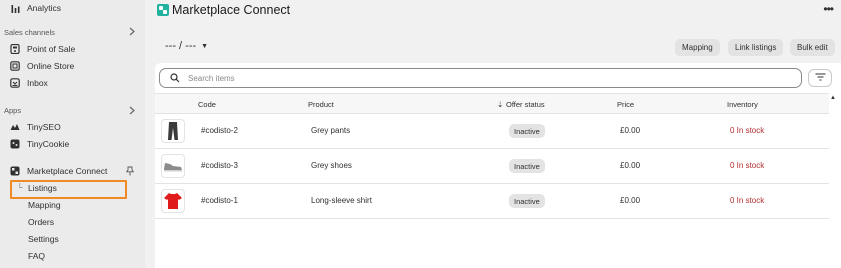 The height and width of the screenshot is (268, 841). I want to click on mapping-button: Mapping, so click(697, 47).